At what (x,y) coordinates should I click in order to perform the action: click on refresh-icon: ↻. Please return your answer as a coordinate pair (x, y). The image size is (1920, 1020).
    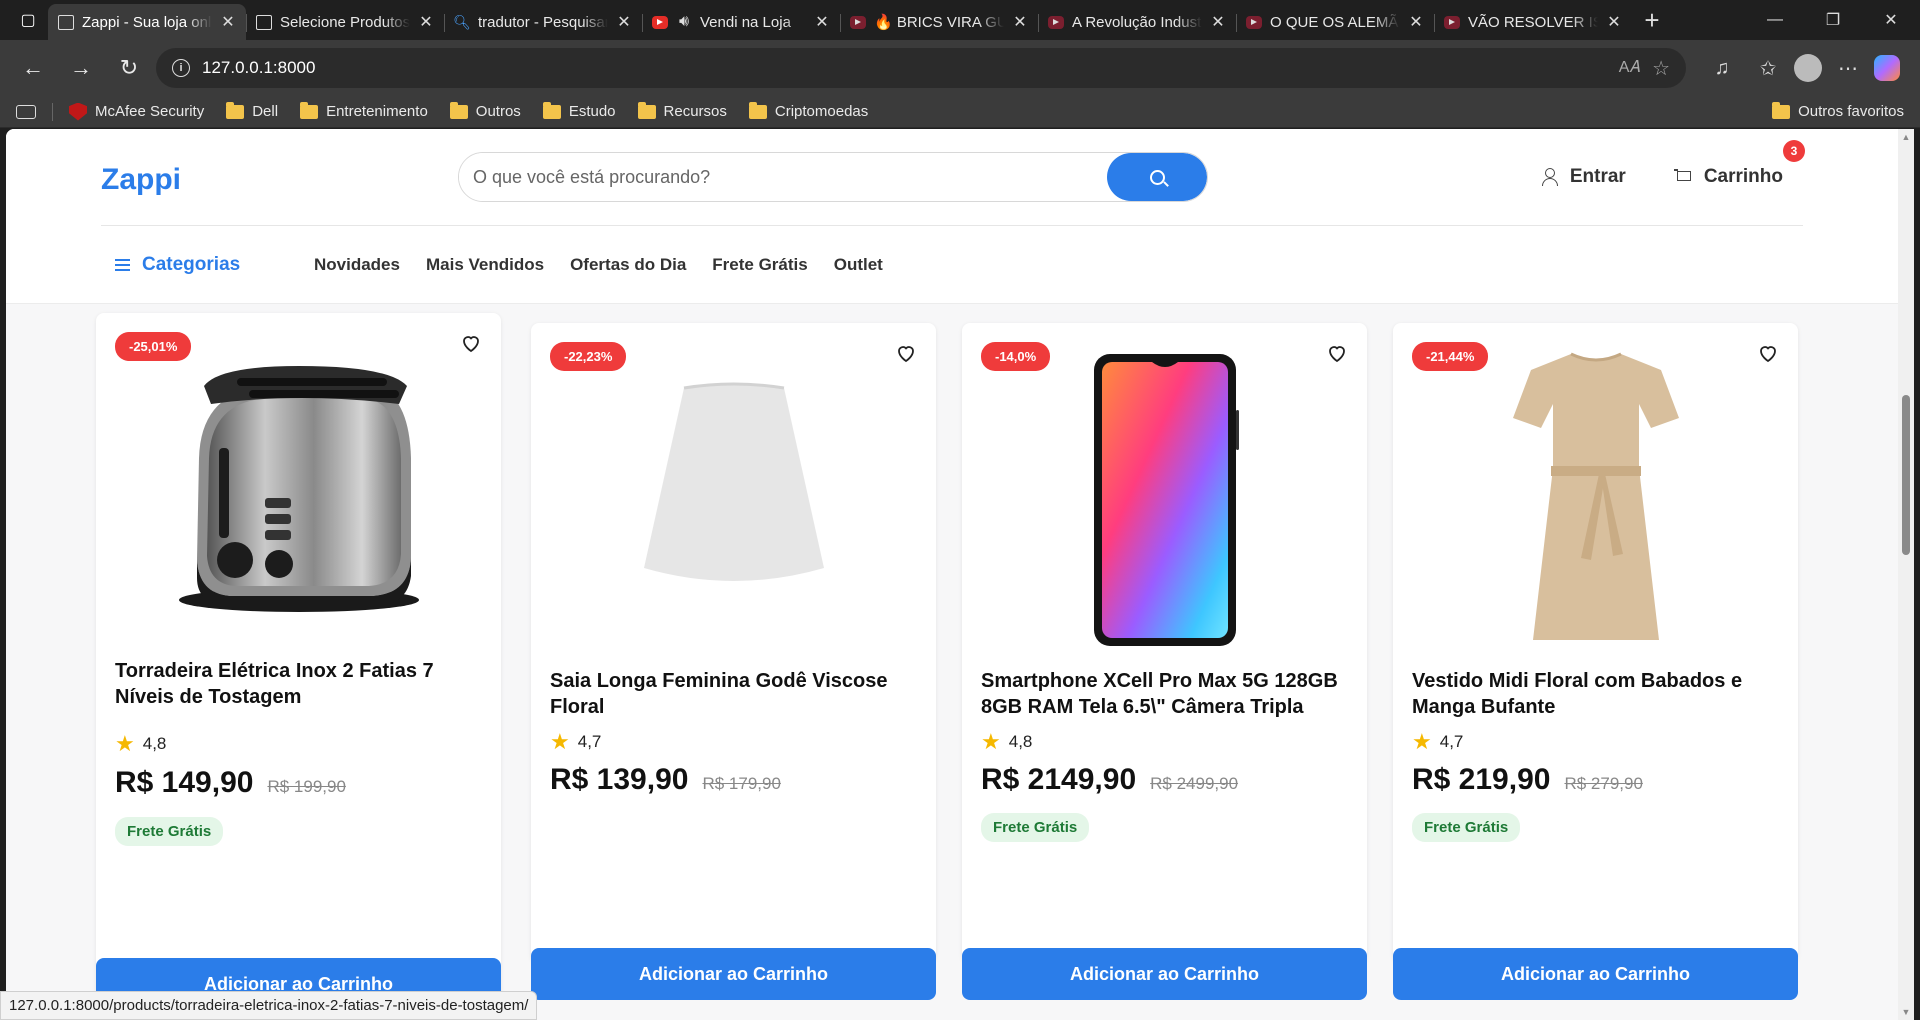
    Looking at the image, I should click on (129, 68).